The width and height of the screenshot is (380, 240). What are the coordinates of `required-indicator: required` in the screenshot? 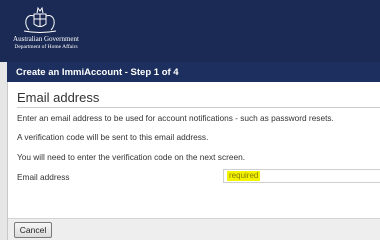 It's located at (244, 176).